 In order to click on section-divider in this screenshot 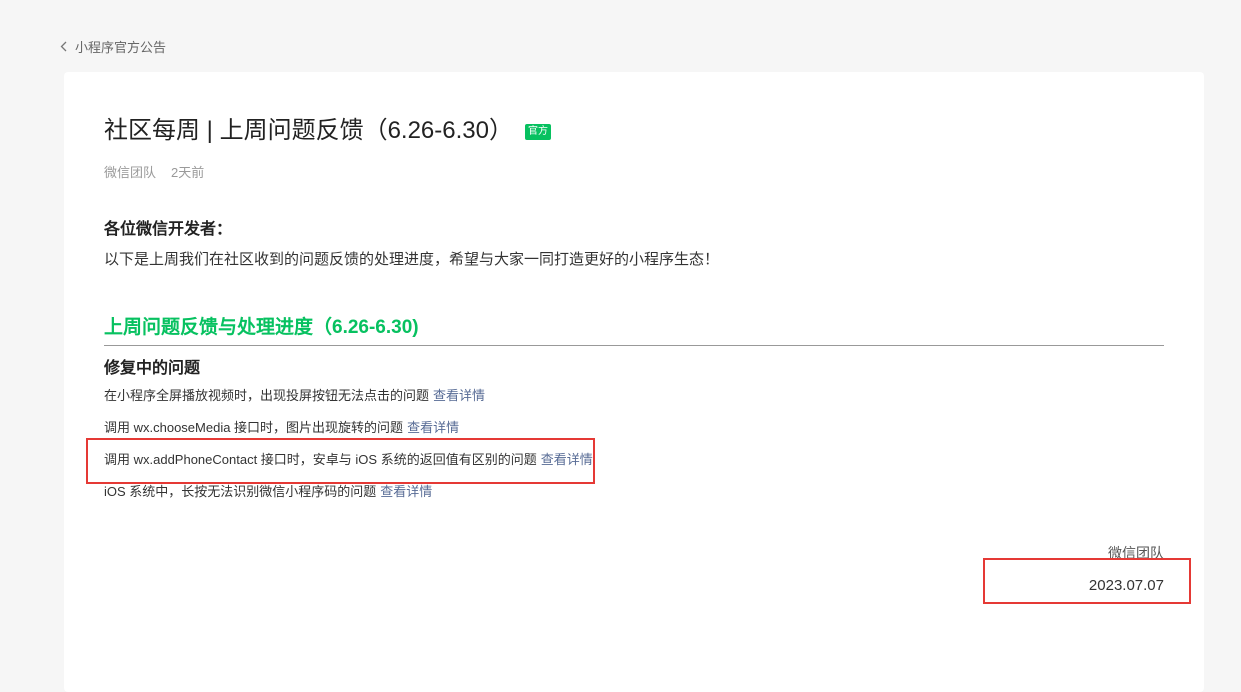, I will do `click(634, 345)`.